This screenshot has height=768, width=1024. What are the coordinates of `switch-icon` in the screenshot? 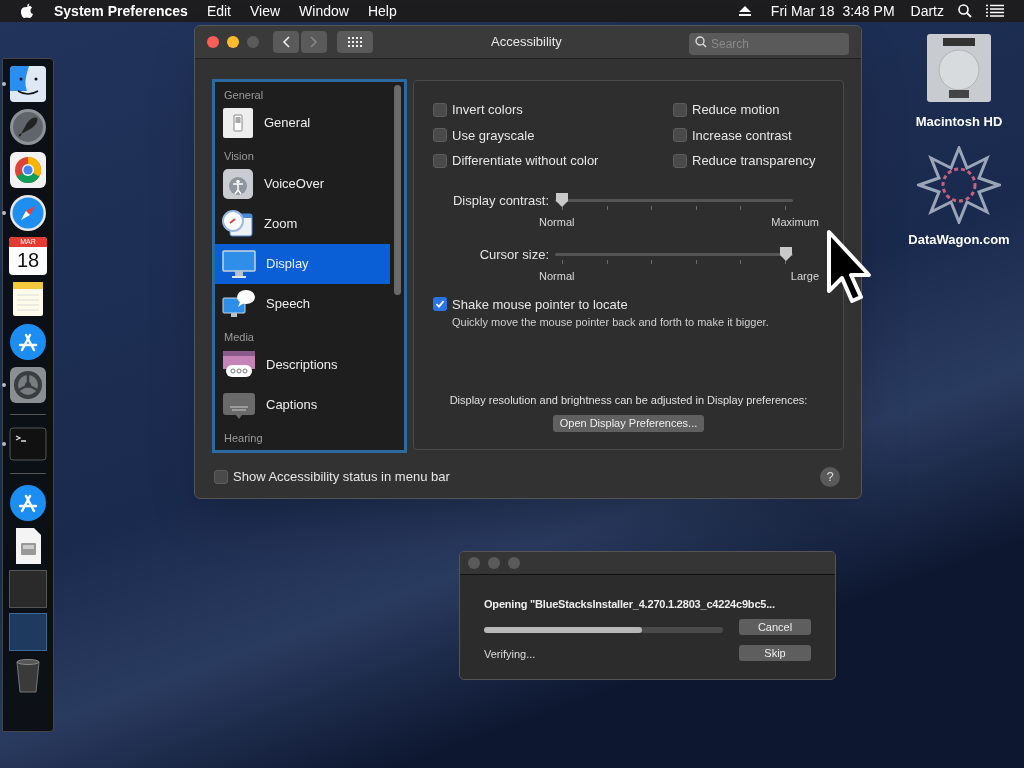 It's located at (238, 123).